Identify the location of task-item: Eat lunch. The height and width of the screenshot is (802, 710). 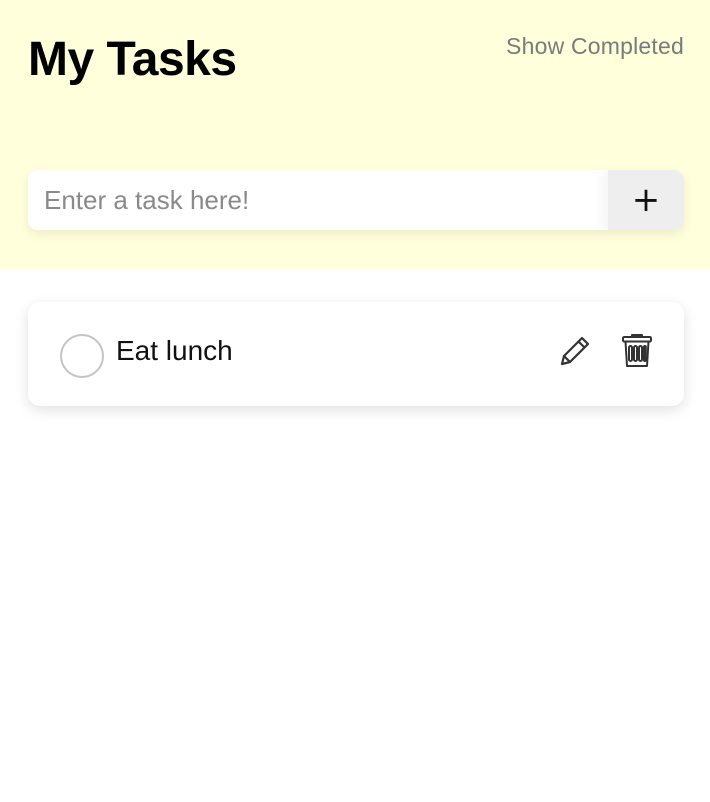
(356, 354).